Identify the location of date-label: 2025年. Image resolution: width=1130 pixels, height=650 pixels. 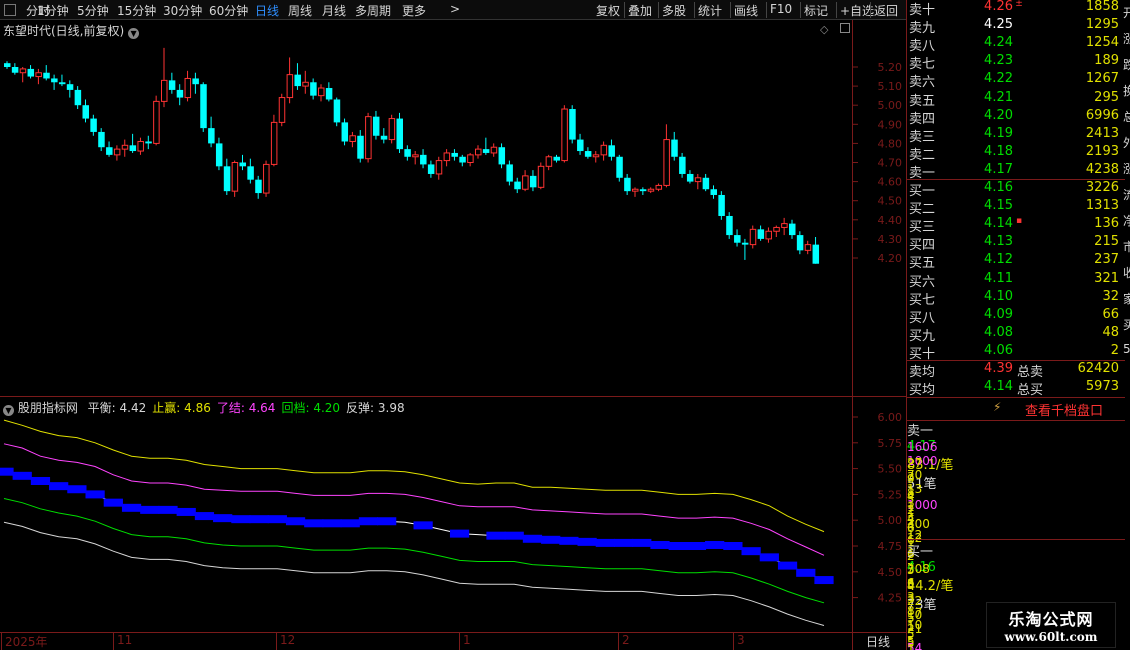
(26, 642).